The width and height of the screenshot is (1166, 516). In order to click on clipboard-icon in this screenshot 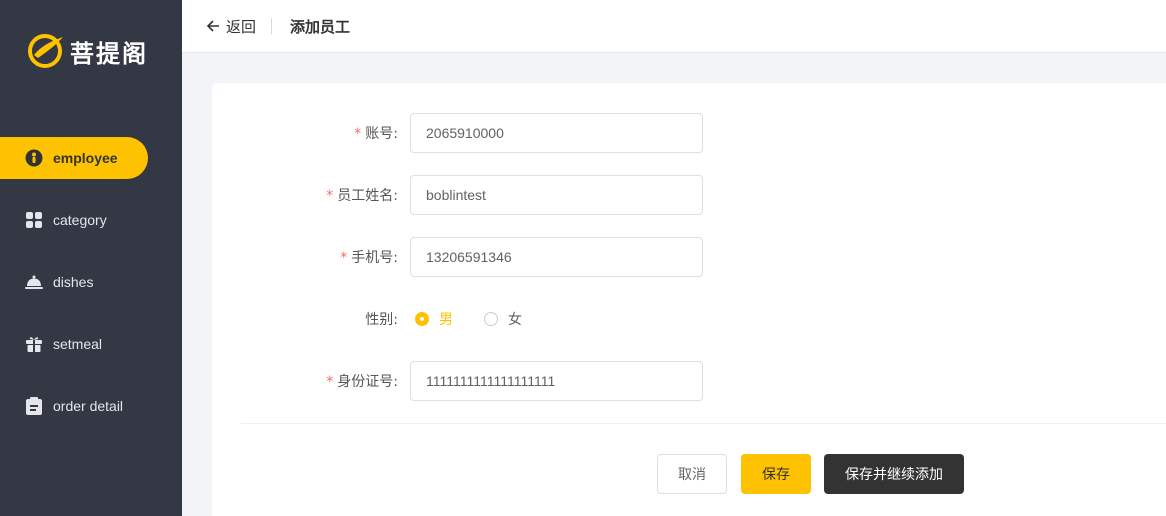, I will do `click(34, 406)`.